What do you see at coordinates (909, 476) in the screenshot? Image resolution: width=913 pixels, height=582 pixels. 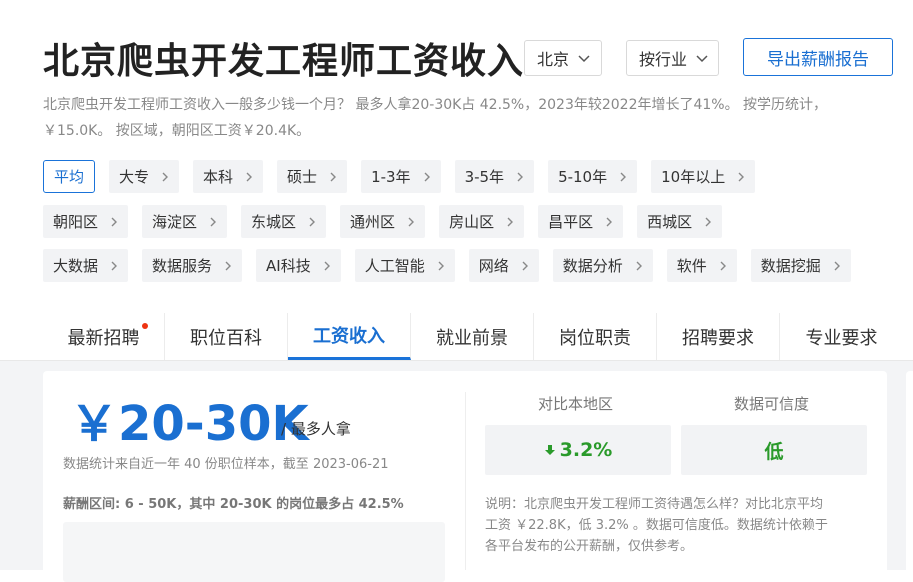 I see `next-card-edge` at bounding box center [909, 476].